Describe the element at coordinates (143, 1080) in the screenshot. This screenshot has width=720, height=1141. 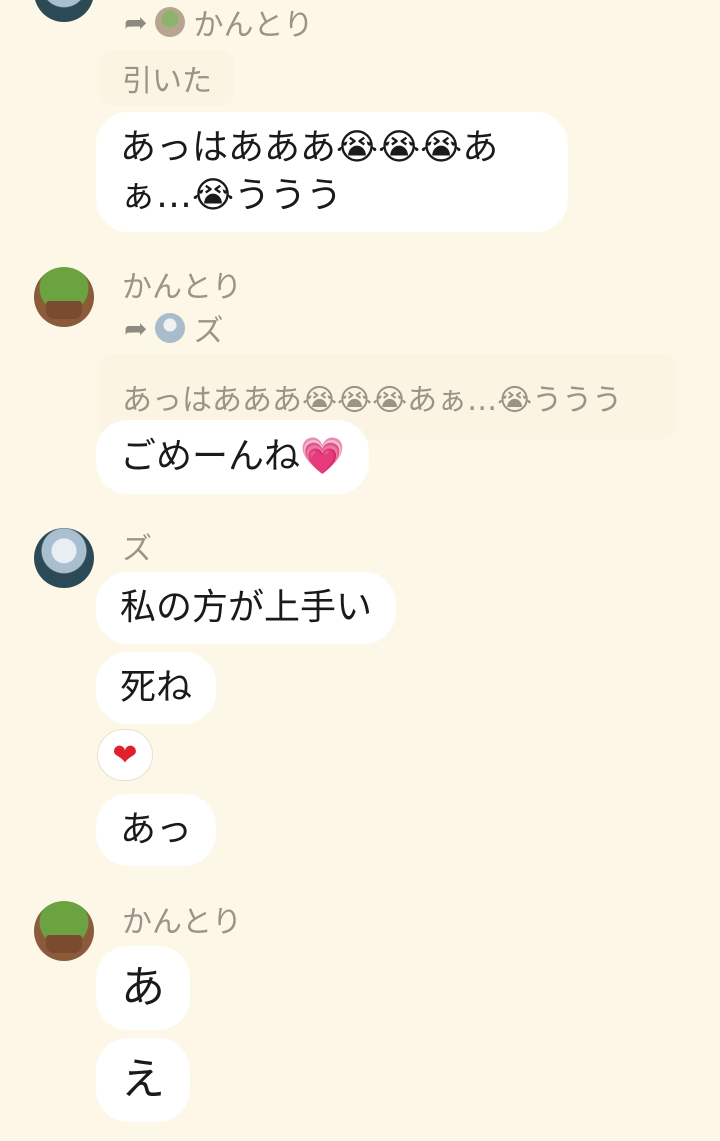
I see `message-bubble: え` at that location.